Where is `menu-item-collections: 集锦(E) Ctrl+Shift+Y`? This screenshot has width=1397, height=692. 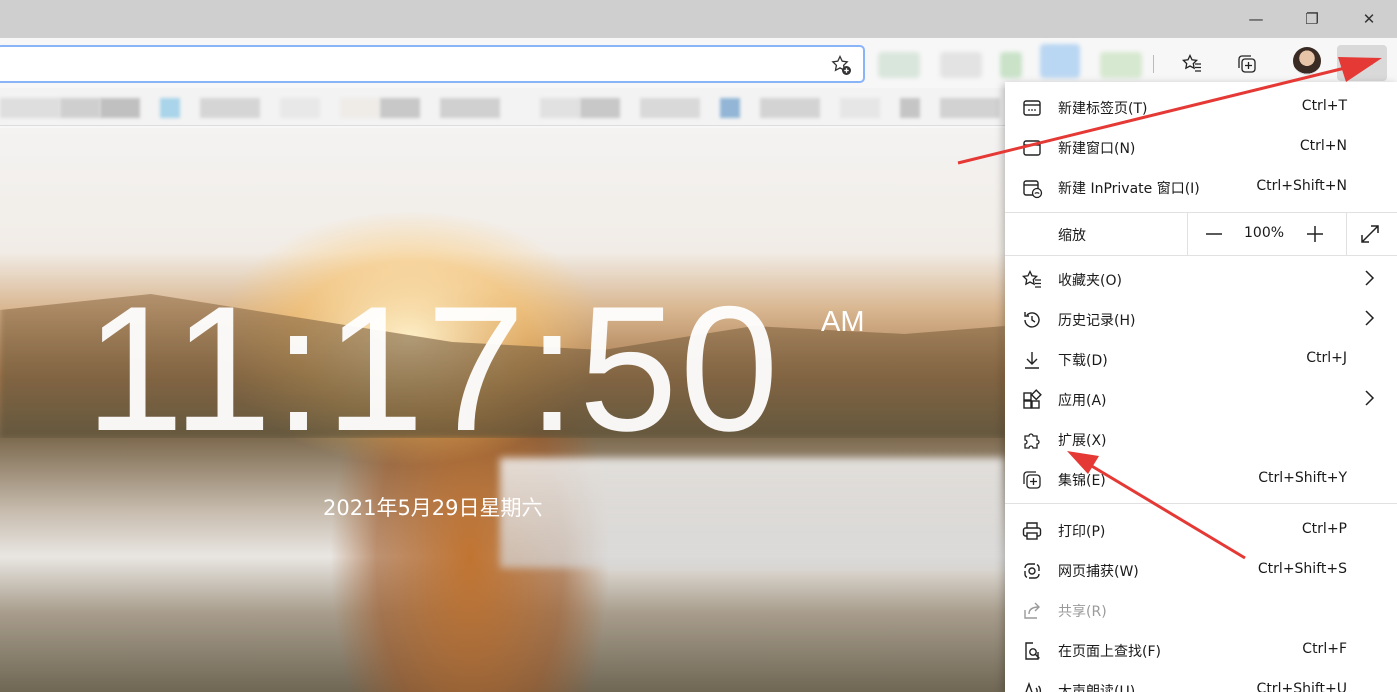 menu-item-collections: 集锦(E) Ctrl+Shift+Y is located at coordinates (1201, 479).